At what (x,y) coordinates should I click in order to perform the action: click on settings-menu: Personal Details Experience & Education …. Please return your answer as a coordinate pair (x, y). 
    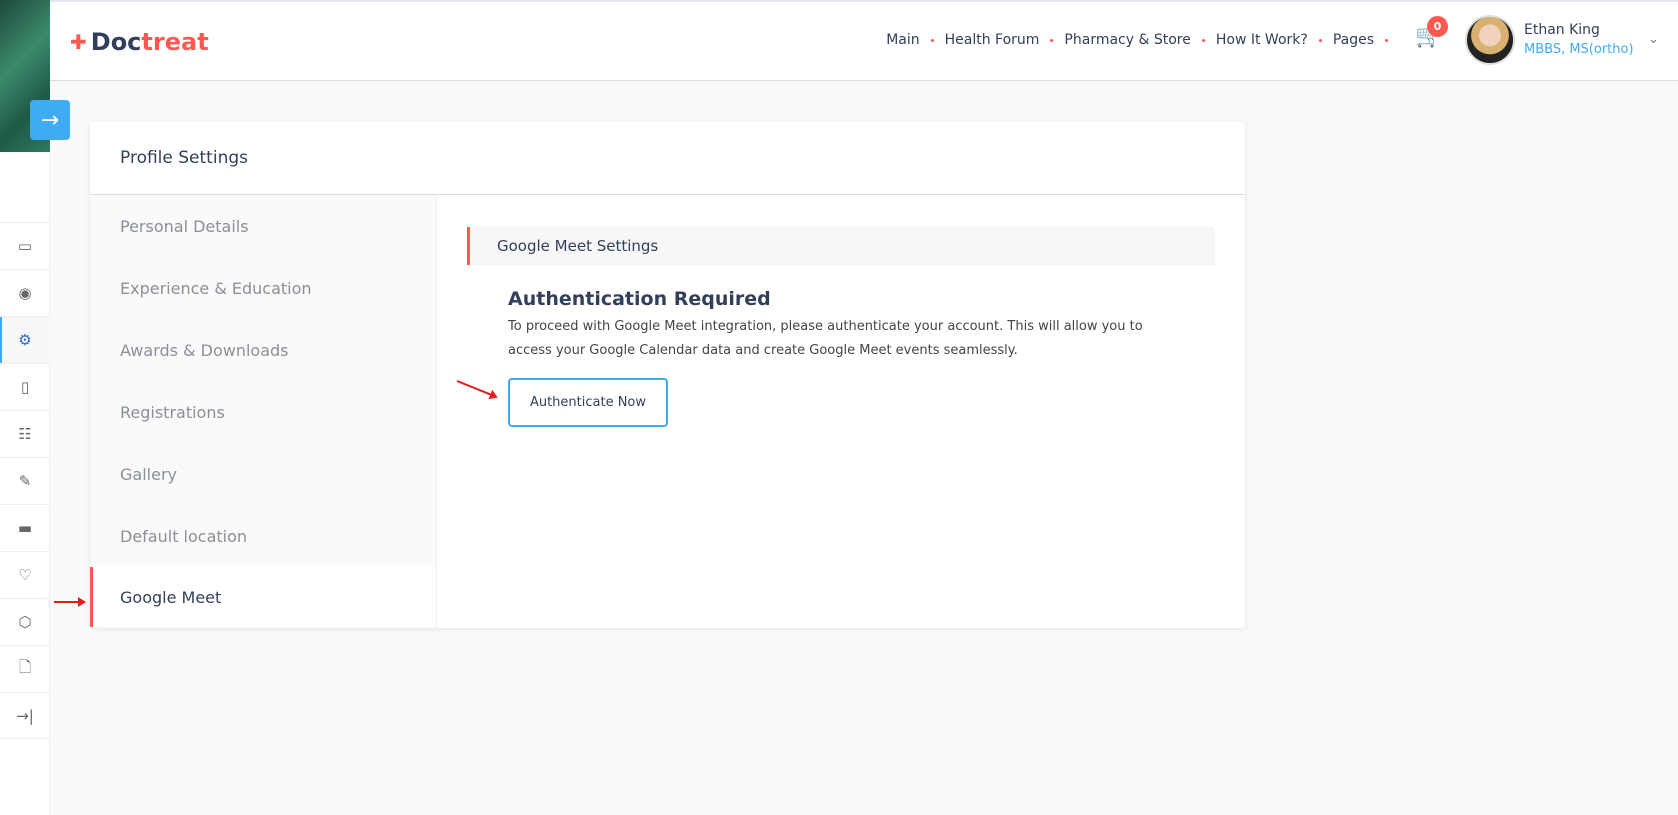
    Looking at the image, I should click on (263, 411).